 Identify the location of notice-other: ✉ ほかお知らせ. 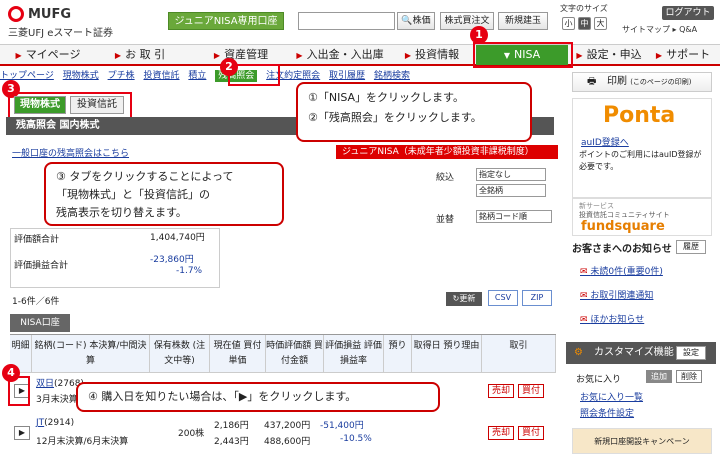
(612, 318).